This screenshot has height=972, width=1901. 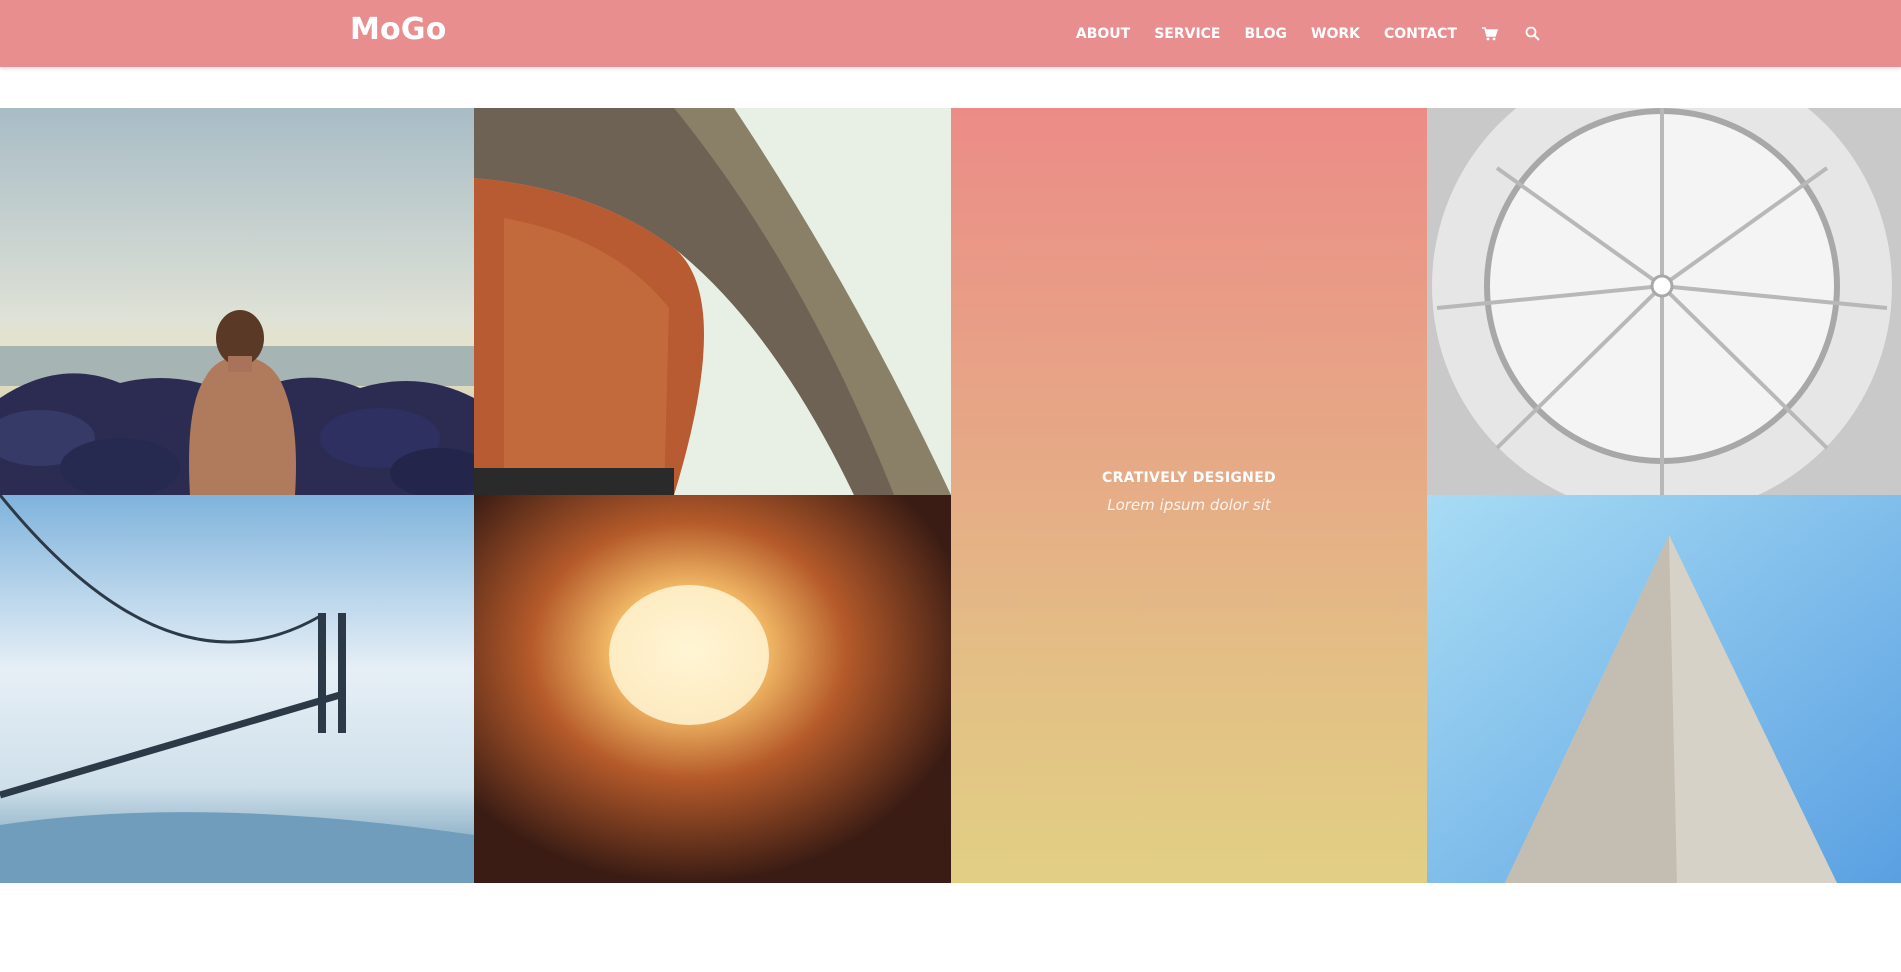 I want to click on main-nav: ABOUT SERVICE BLOG WORK CONTACT, so click(x=1296, y=33).